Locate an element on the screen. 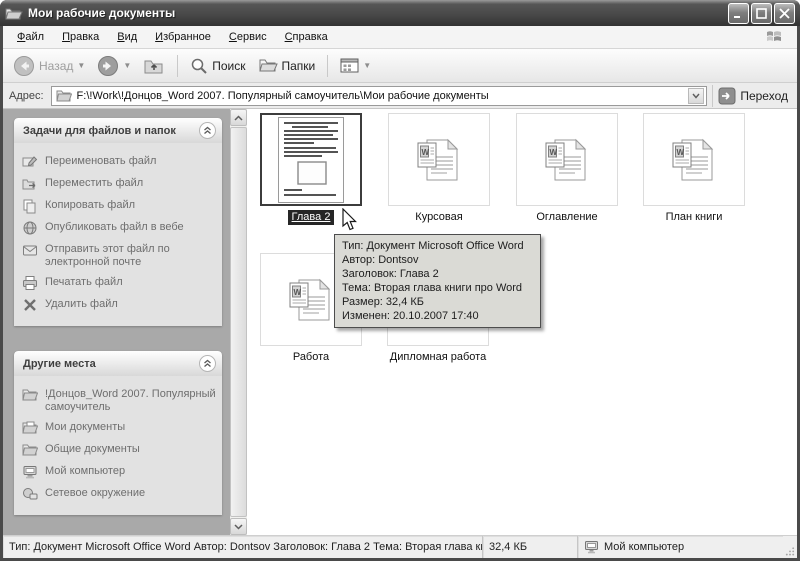 Image resolution: width=800 pixels, height=561 pixels. go-label: Переход is located at coordinates (764, 95).